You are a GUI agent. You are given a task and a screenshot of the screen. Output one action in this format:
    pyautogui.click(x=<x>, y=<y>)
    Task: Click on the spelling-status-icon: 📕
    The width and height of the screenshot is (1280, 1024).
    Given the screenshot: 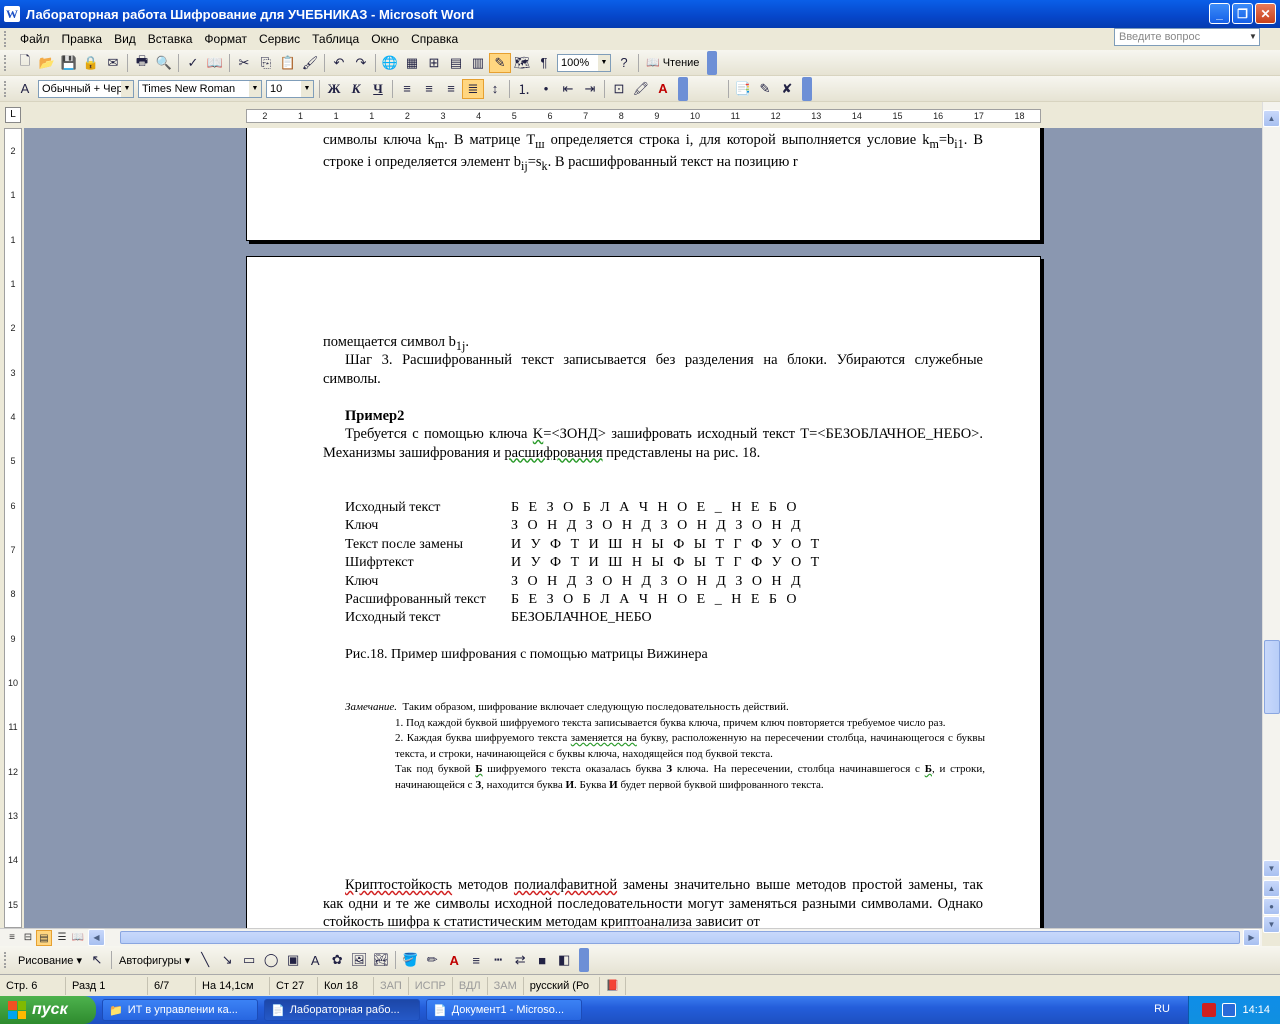 What is the action you would take?
    pyautogui.click(x=613, y=985)
    